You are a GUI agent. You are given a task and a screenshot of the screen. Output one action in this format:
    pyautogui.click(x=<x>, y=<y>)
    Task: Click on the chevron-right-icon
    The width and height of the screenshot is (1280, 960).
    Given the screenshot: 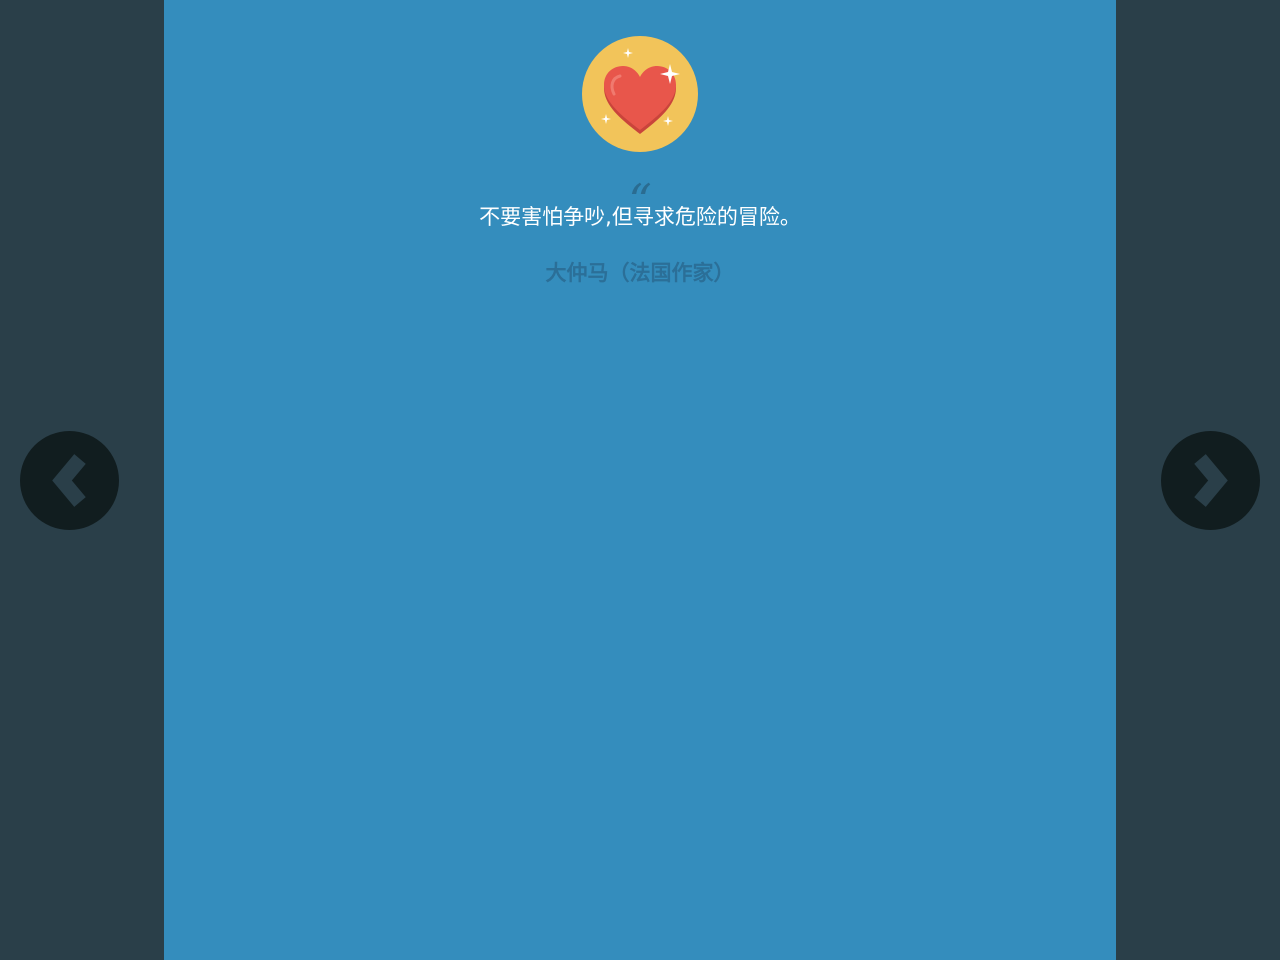 What is the action you would take?
    pyautogui.click(x=1211, y=480)
    